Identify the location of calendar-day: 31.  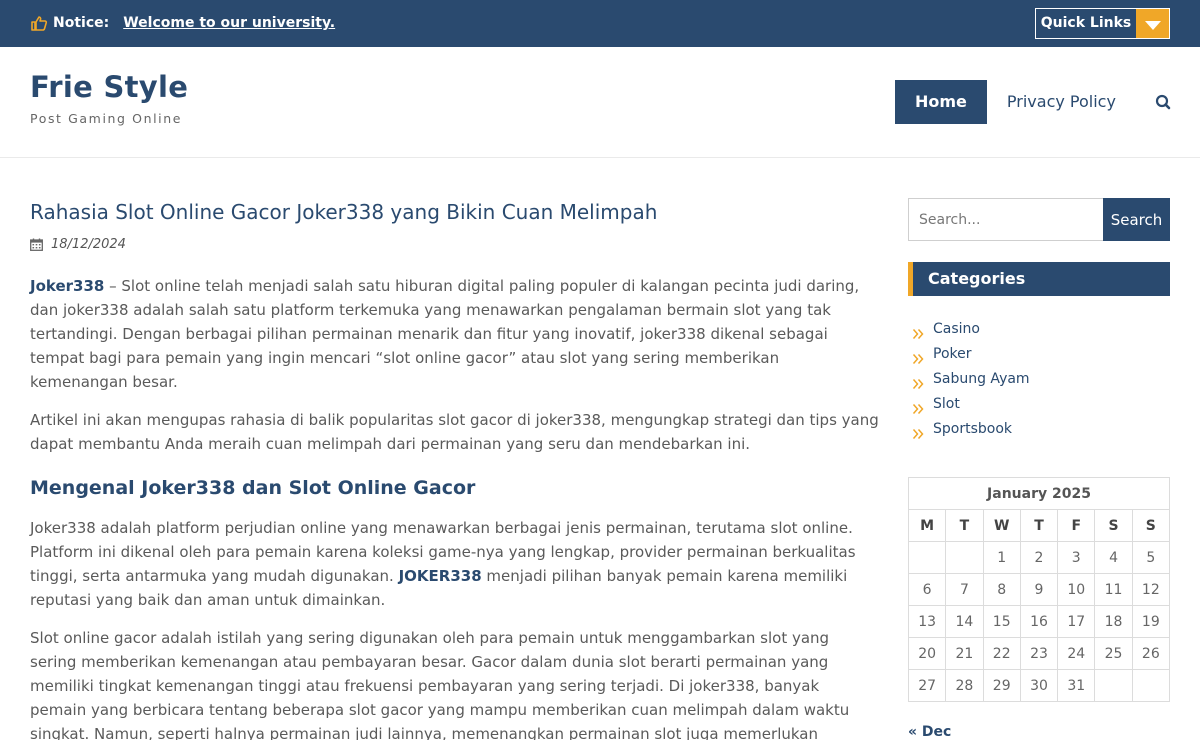
(1076, 685).